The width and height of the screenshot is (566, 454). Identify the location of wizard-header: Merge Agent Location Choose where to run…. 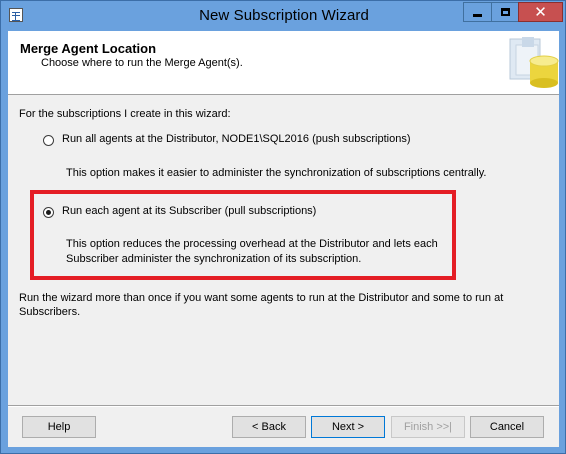
(283, 63).